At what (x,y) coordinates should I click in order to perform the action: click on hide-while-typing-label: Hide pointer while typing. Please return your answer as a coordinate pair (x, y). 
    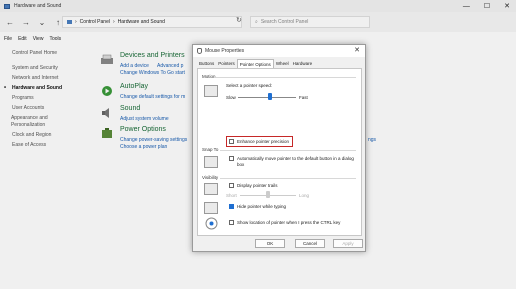
    Looking at the image, I should click on (261, 206).